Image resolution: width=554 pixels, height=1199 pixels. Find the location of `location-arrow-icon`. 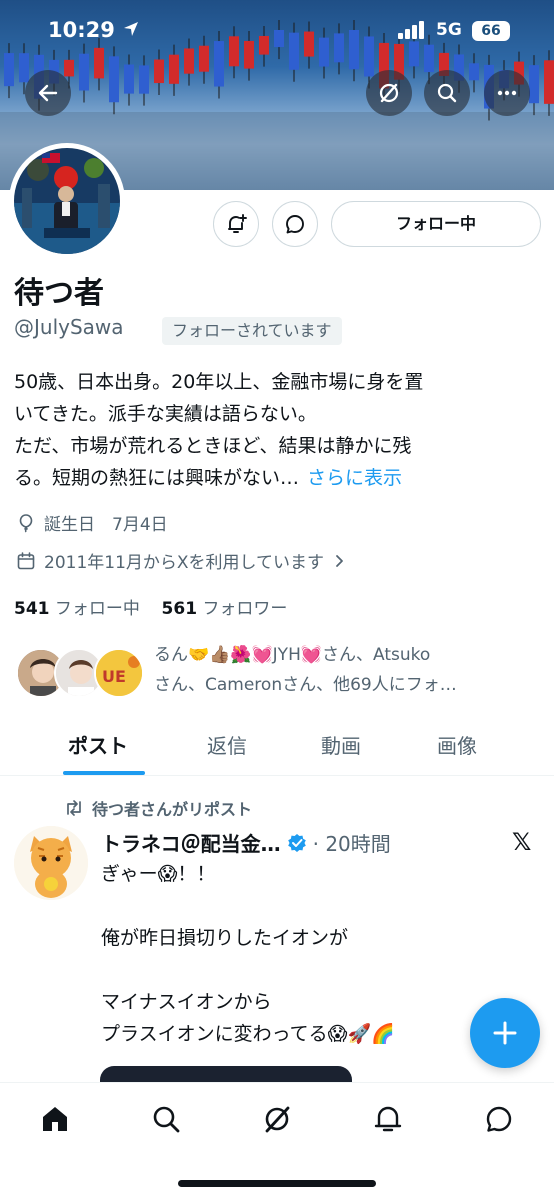

location-arrow-icon is located at coordinates (131, 29).